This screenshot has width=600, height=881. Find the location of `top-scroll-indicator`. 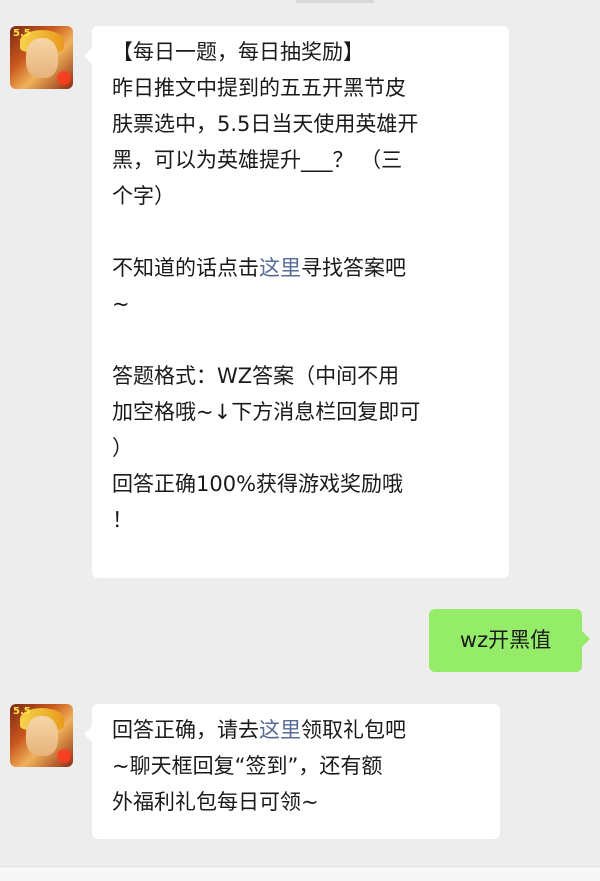

top-scroll-indicator is located at coordinates (335, 1).